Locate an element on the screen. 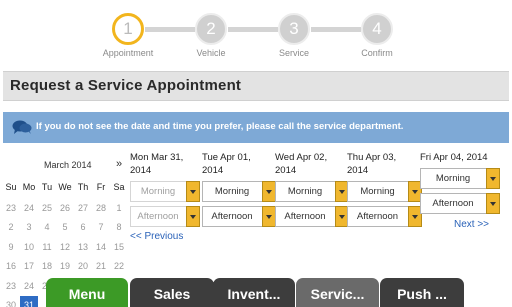 Image resolution: width=512 pixels, height=307 pixels. calendar-weekday-header: Tu is located at coordinates (47, 187).